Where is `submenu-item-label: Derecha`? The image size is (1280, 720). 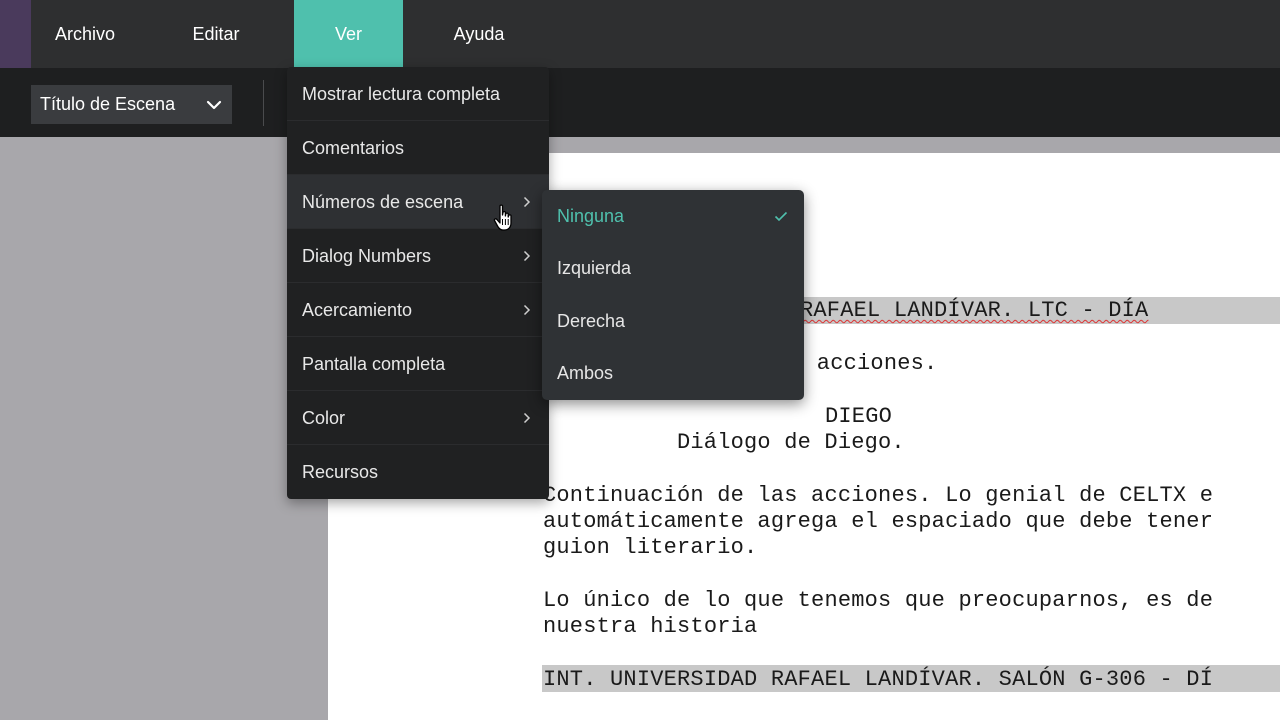 submenu-item-label: Derecha is located at coordinates (591, 321).